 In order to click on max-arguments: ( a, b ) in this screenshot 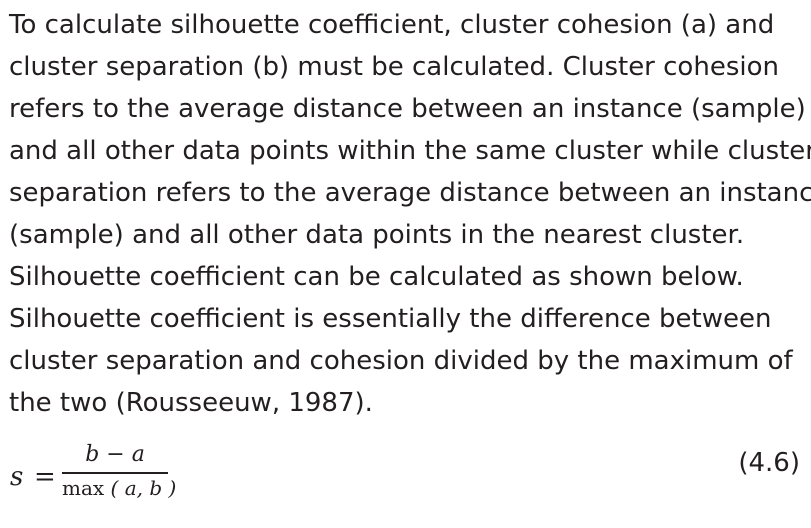, I will do `click(143, 488)`.